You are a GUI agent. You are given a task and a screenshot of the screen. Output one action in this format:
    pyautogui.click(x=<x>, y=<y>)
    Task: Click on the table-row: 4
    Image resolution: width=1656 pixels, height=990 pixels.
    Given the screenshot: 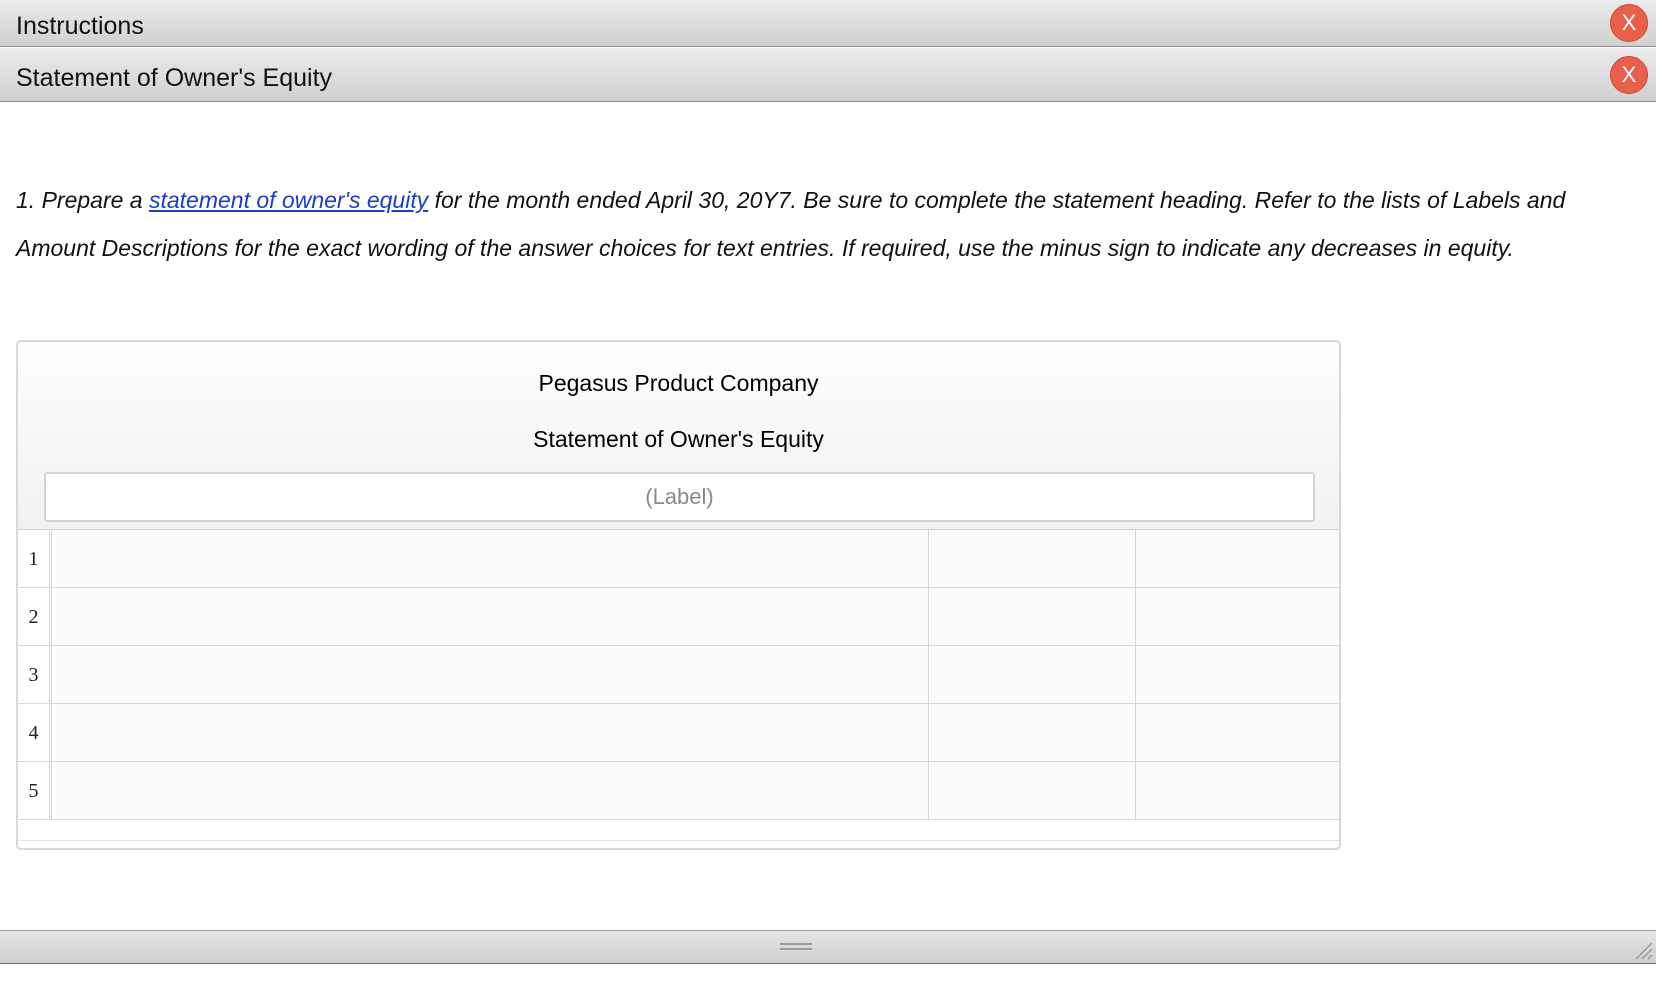 What is the action you would take?
    pyautogui.click(x=678, y=733)
    